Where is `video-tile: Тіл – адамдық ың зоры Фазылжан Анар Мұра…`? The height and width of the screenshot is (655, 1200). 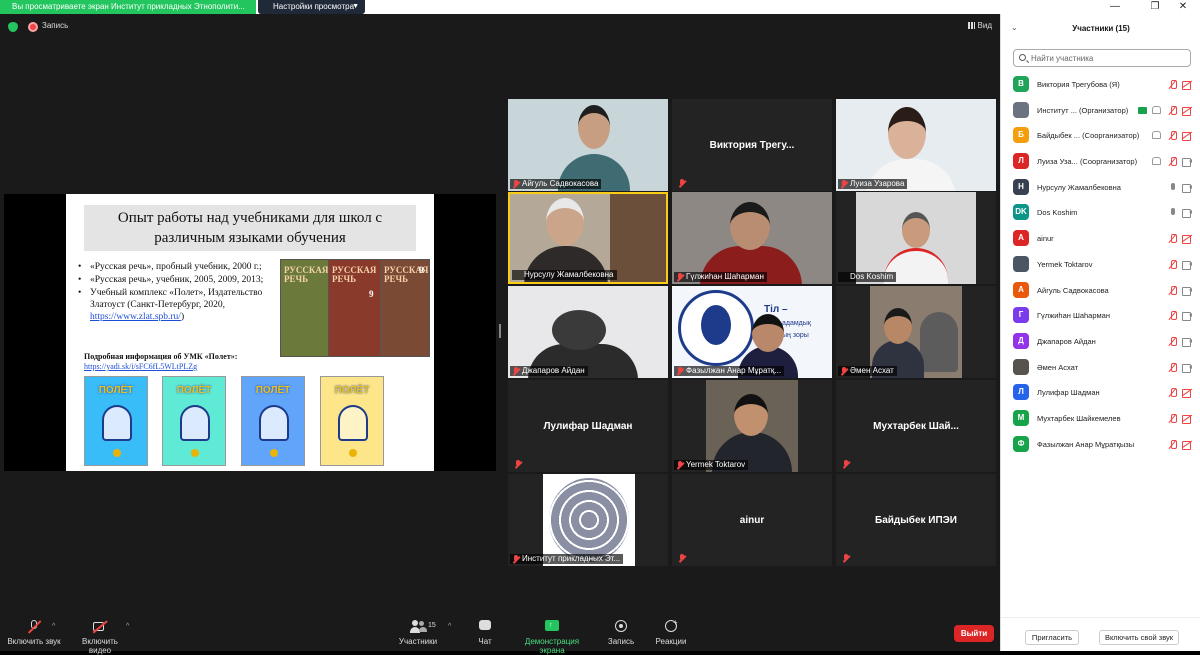
video-tile: Тіл – адамдық ың зоры Фазылжан Анар Мұра… is located at coordinates (752, 332).